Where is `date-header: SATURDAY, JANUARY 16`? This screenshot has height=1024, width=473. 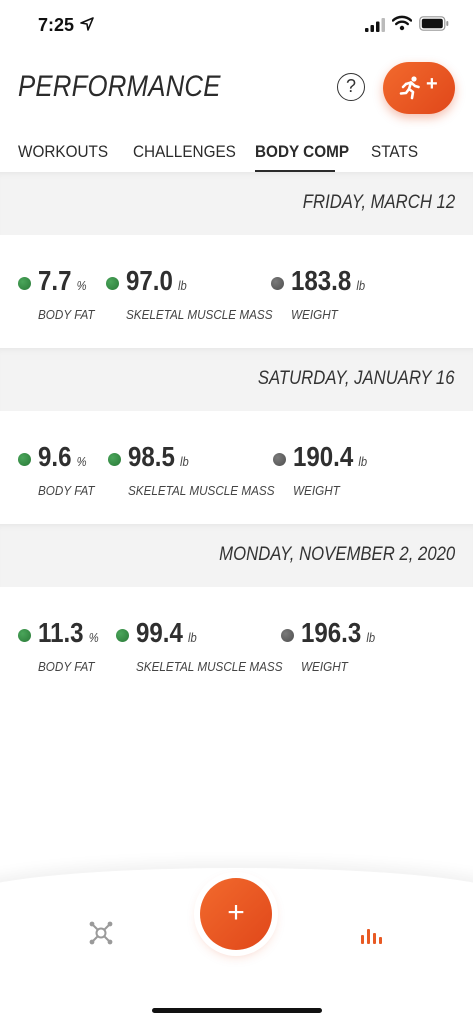
date-header: SATURDAY, JANUARY 16 is located at coordinates (236, 379).